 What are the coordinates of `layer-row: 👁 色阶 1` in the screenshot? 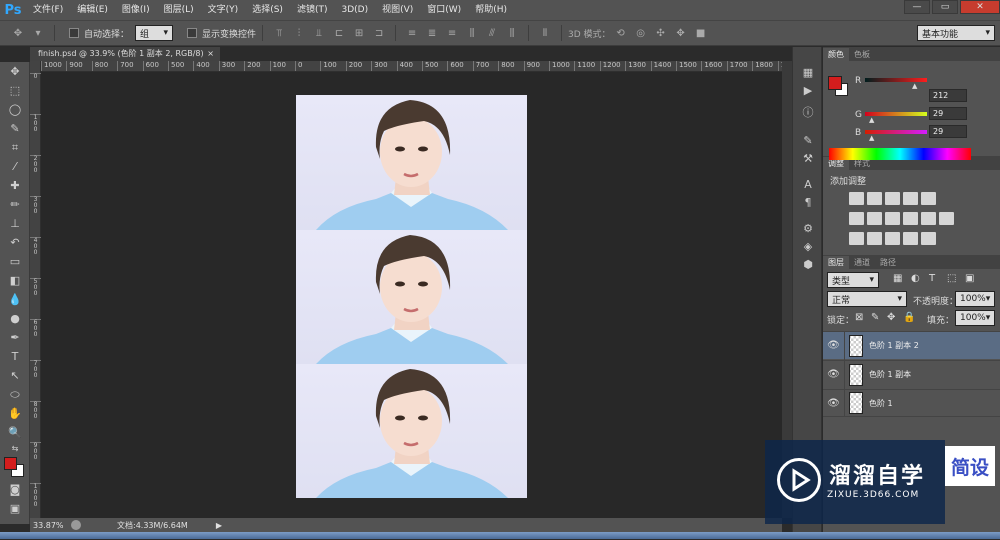 It's located at (911, 403).